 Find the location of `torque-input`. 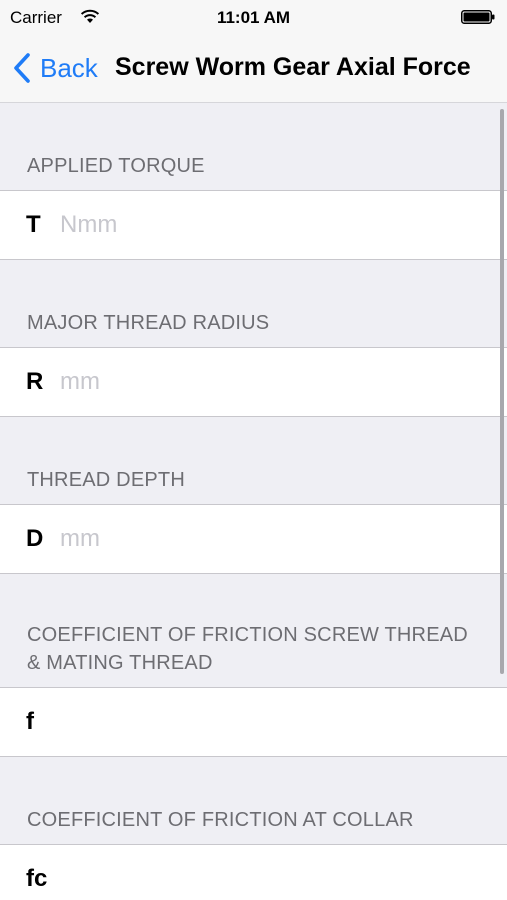

torque-input is located at coordinates (240, 225).